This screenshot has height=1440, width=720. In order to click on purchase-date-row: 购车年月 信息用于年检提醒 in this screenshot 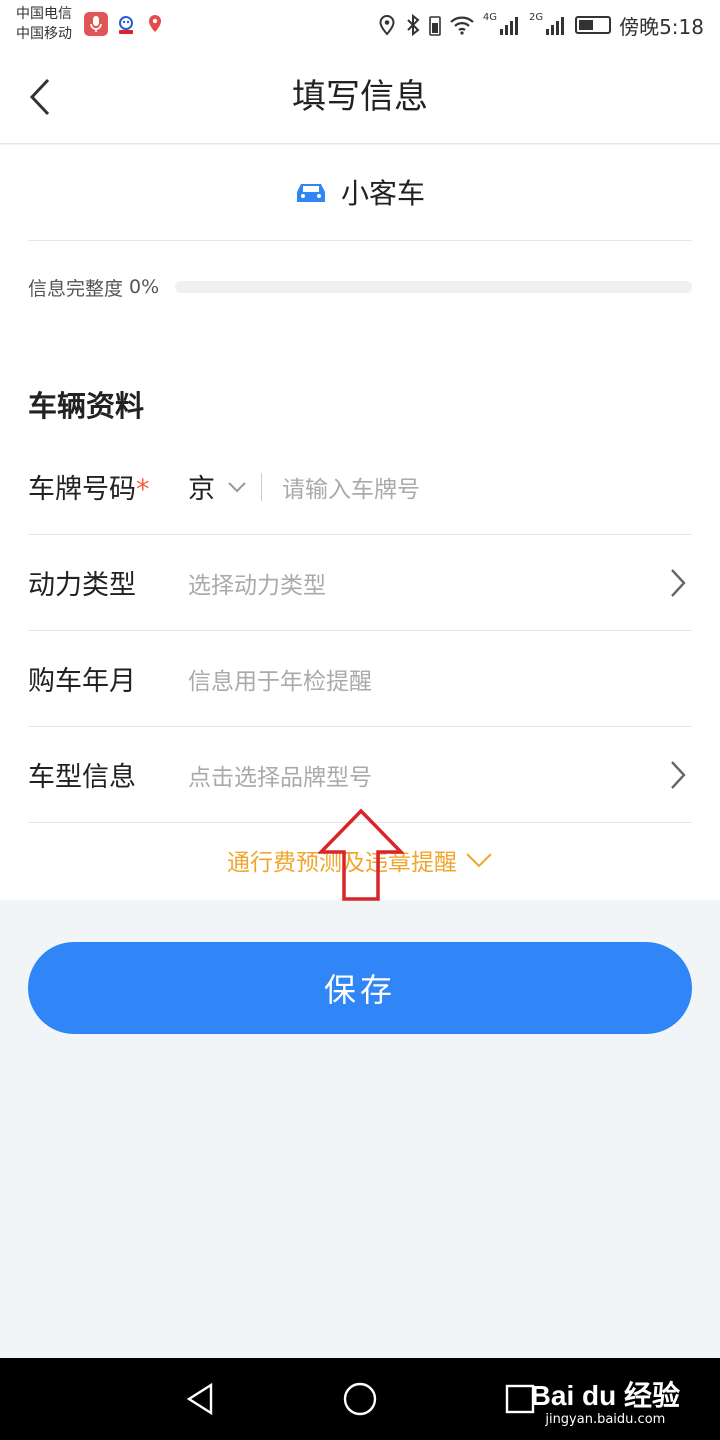, I will do `click(360, 679)`.